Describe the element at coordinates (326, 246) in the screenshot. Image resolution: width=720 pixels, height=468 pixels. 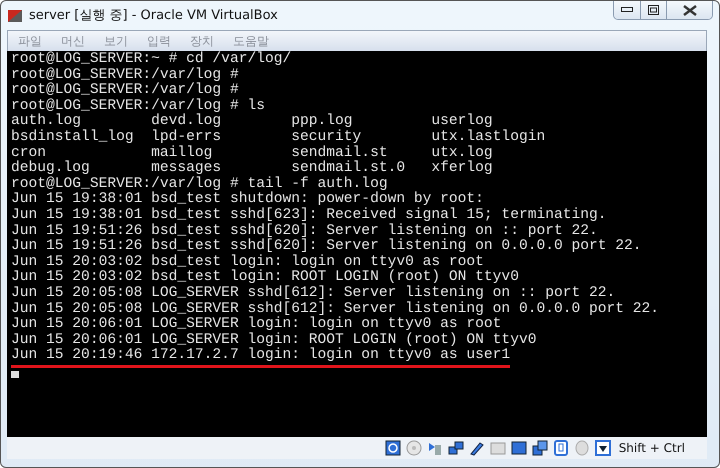
I see `terminal-line: Jun 15 19:51:26 bsd_test sshd[620]: Server listening on 0.0.0.0 port 22.` at that location.